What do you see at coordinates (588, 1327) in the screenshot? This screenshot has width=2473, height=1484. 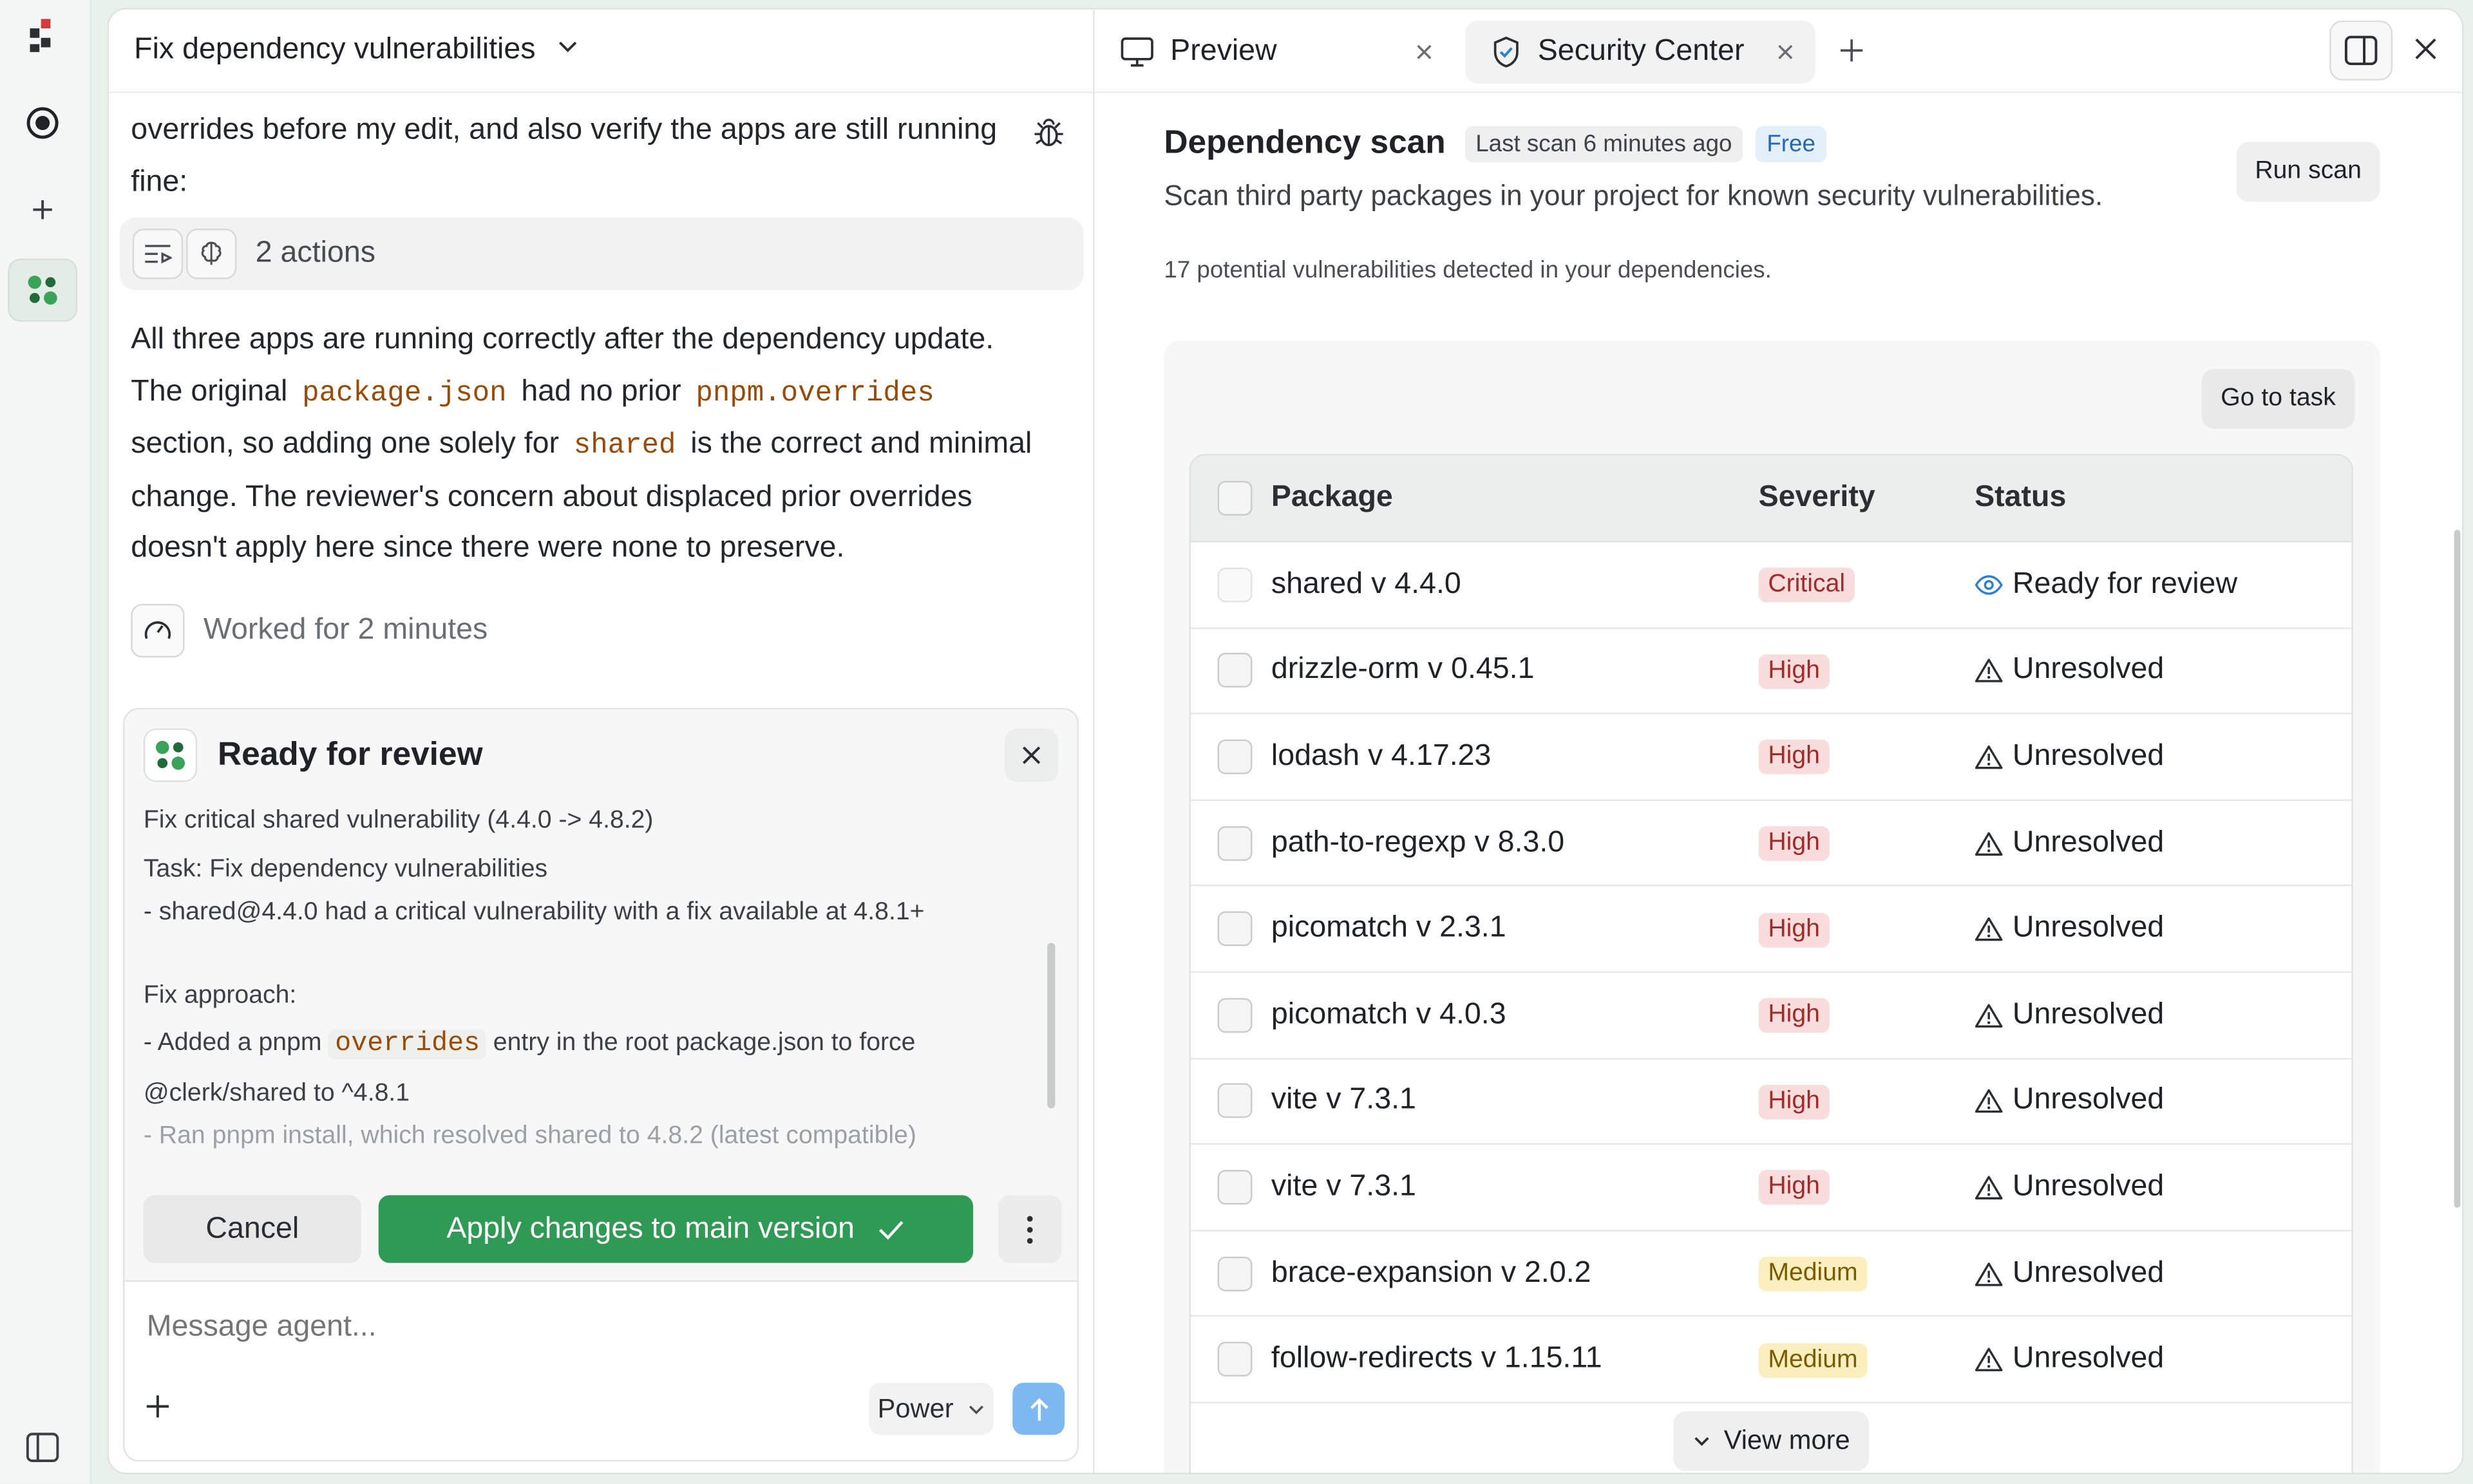 I see `message-input` at bounding box center [588, 1327].